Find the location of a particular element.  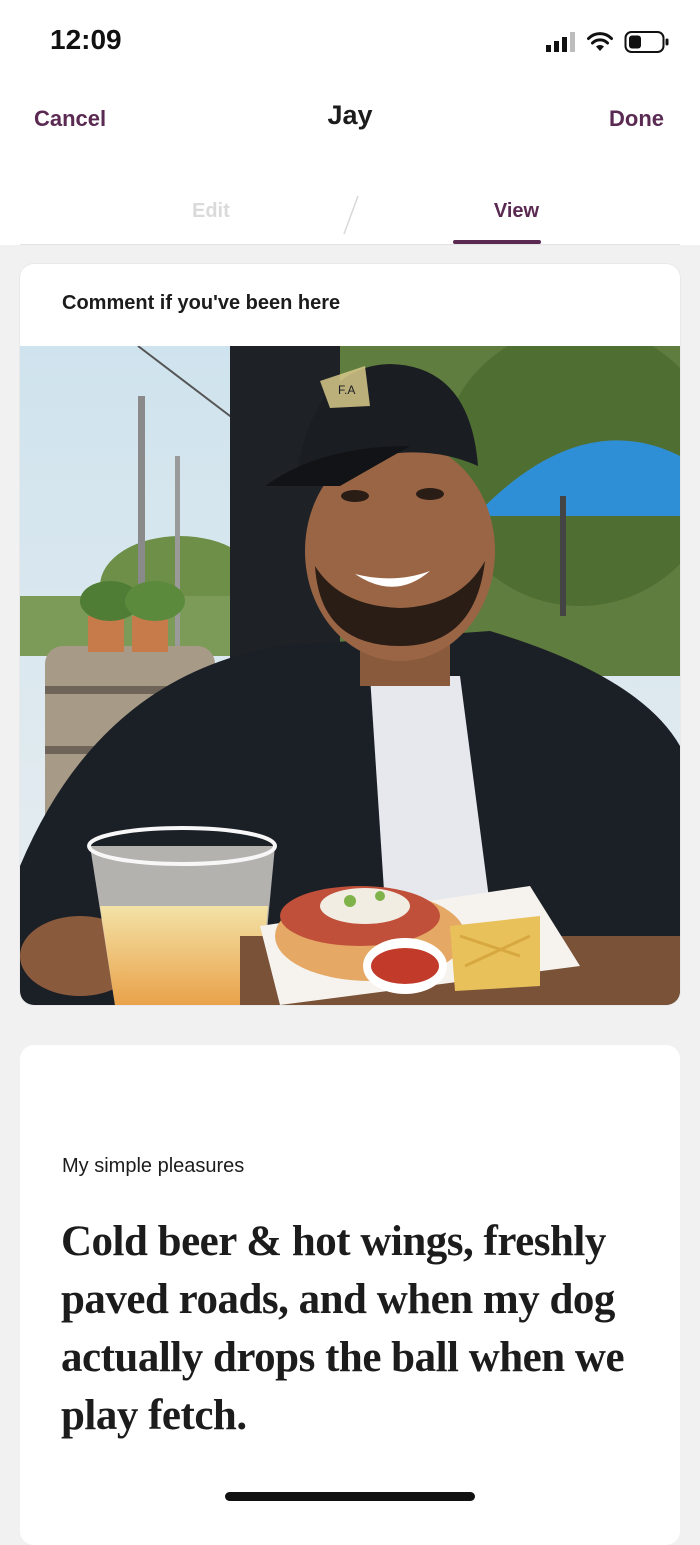

active-tab-indicator is located at coordinates (497, 242).